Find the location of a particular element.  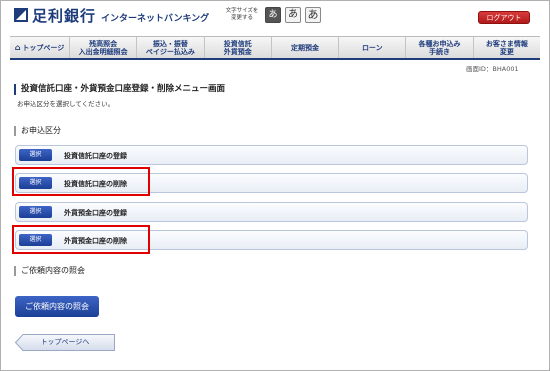

nav-item-applications: 各種お申込み 手続き is located at coordinates (440, 47).